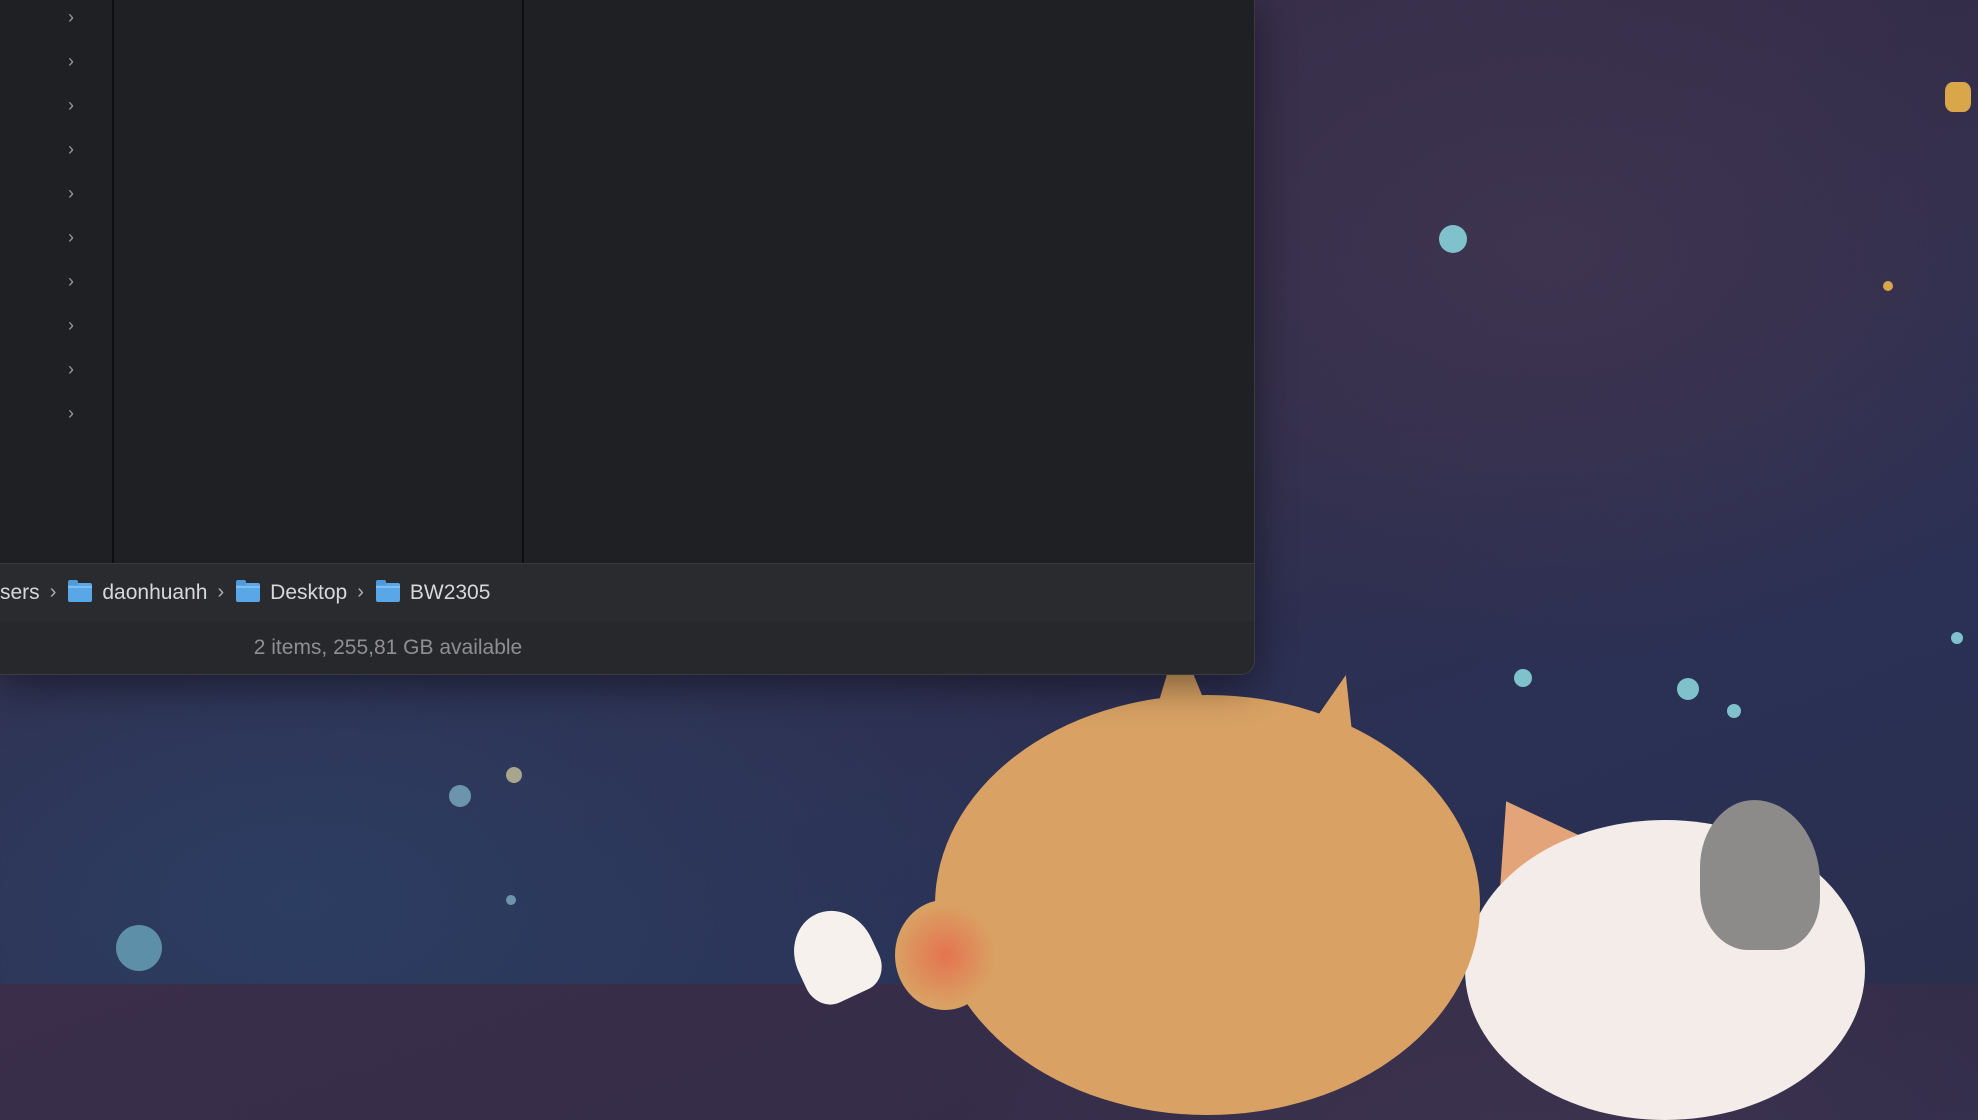 The image size is (1978, 1120). I want to click on status-bar: 2 items, 255,81 GB available, so click(627, 647).